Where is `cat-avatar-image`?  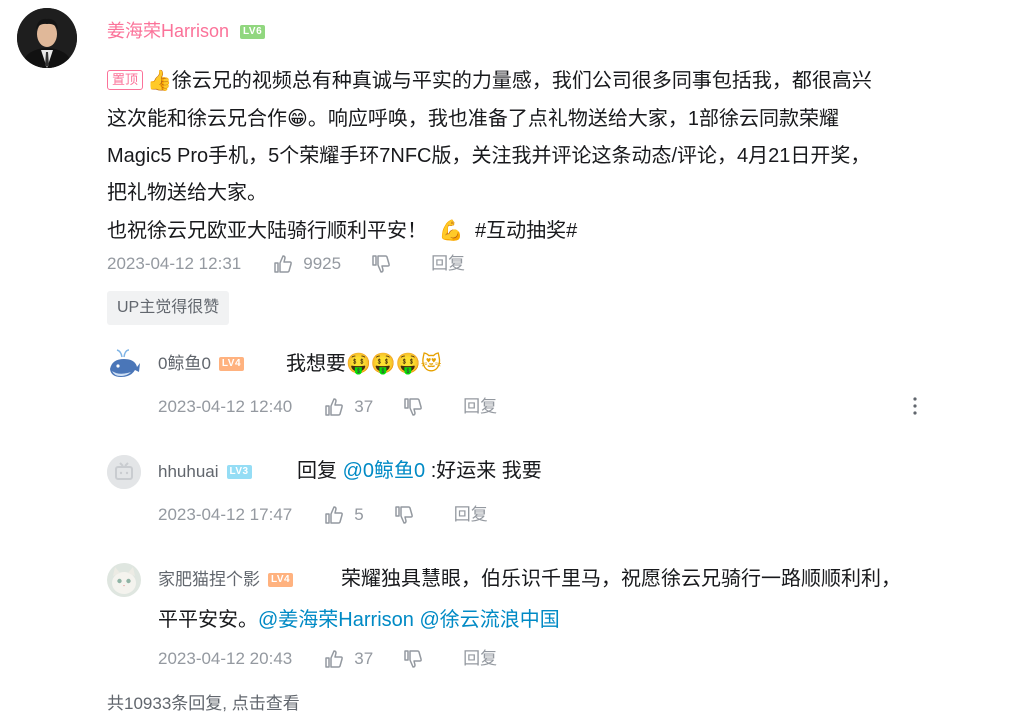
cat-avatar-image is located at coordinates (124, 580).